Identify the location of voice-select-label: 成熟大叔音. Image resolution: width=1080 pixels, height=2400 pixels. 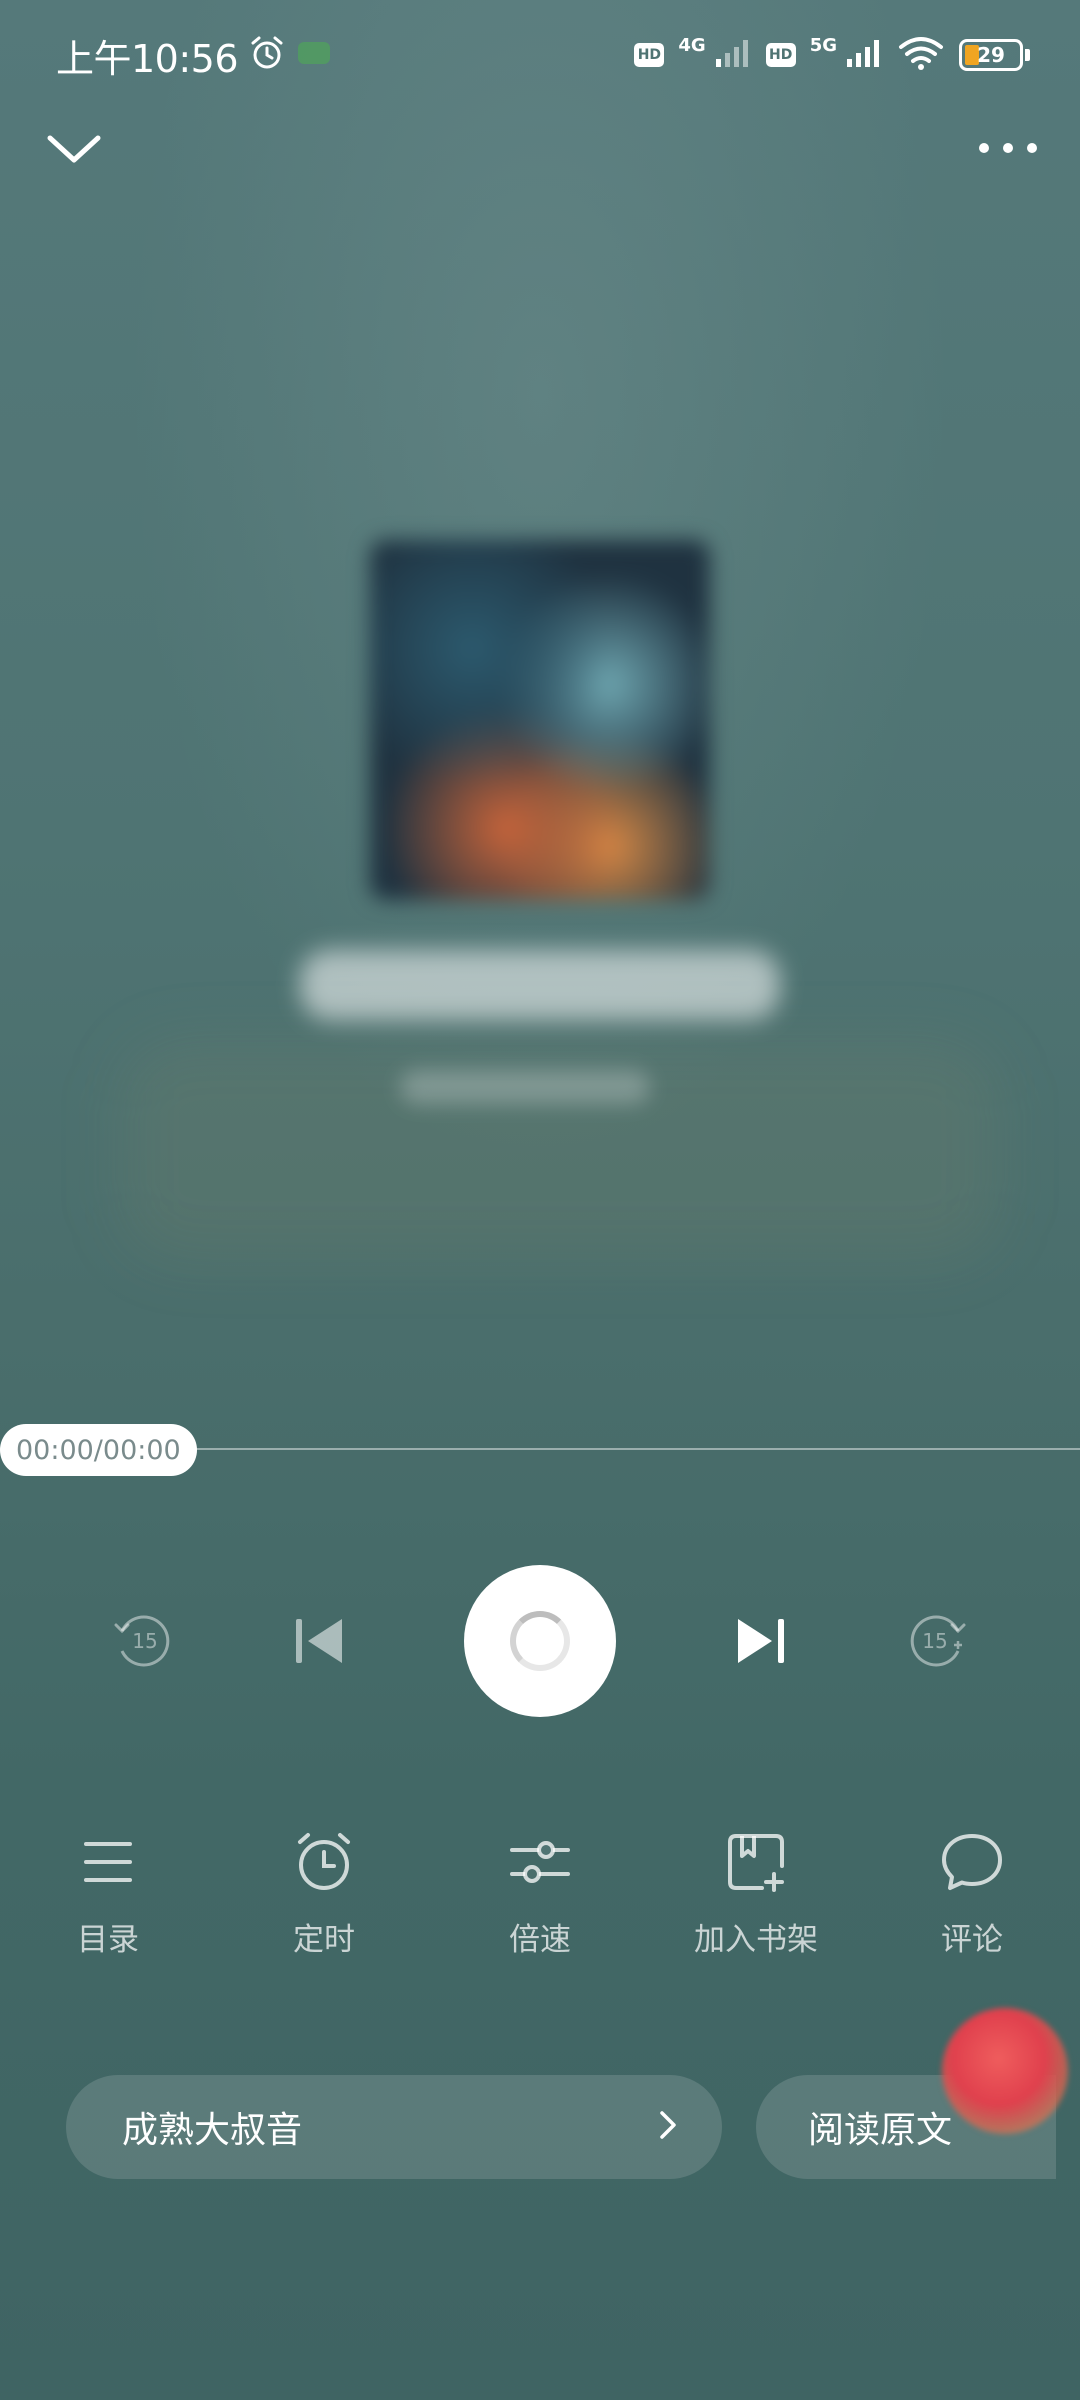
(212, 2130).